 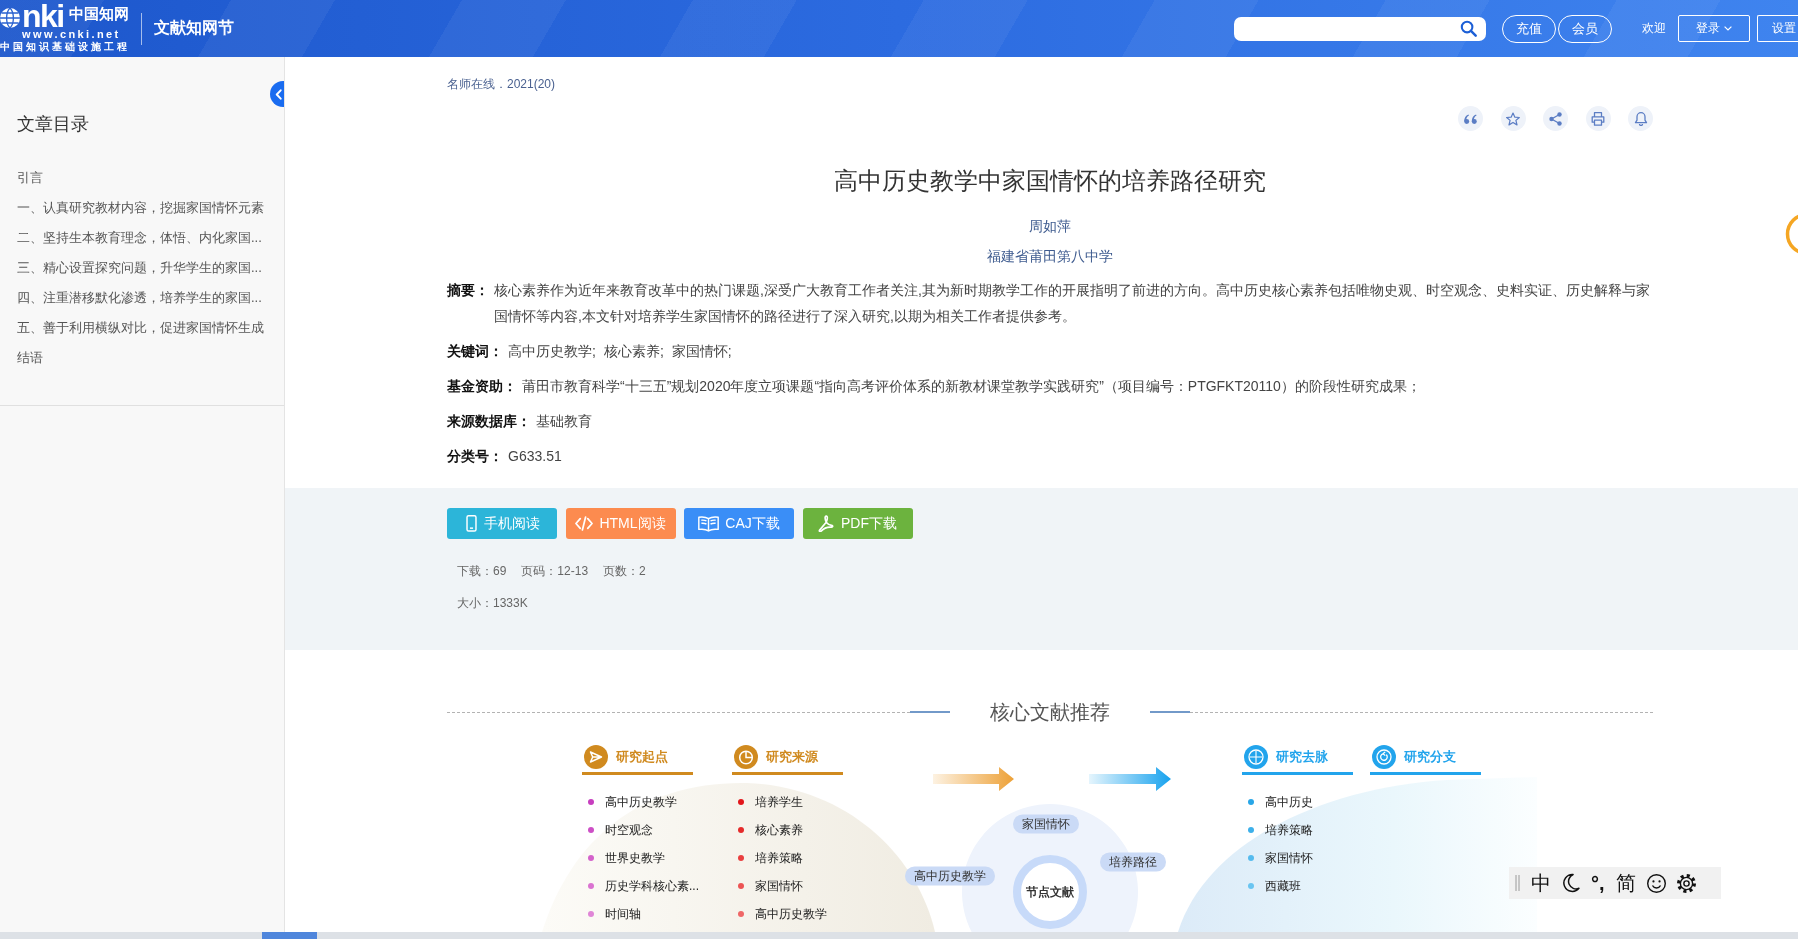 What do you see at coordinates (140, 328) in the screenshot?
I see `toc-link: 五、善于利用横纵对比，促进家国情怀生成` at bounding box center [140, 328].